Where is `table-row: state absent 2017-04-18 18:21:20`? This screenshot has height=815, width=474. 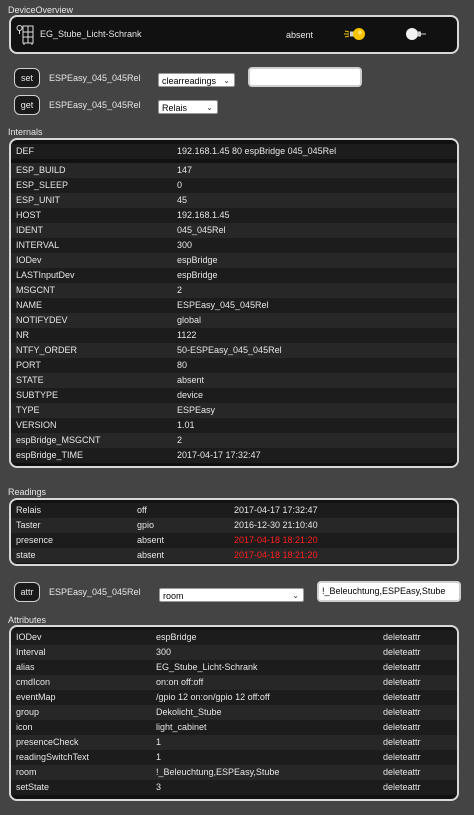 table-row: state absent 2017-04-18 18:21:20 is located at coordinates (234, 555).